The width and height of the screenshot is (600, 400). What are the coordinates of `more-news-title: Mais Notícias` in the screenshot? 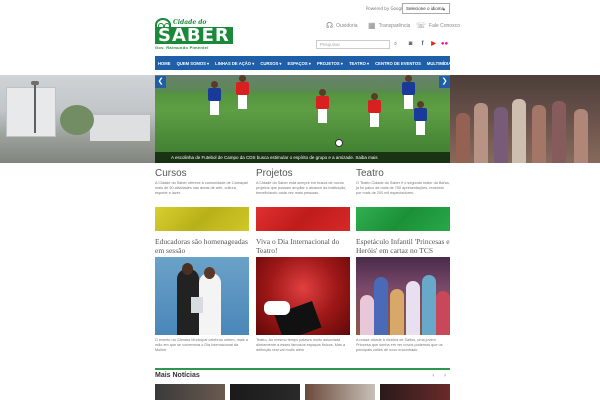 It's located at (177, 375).